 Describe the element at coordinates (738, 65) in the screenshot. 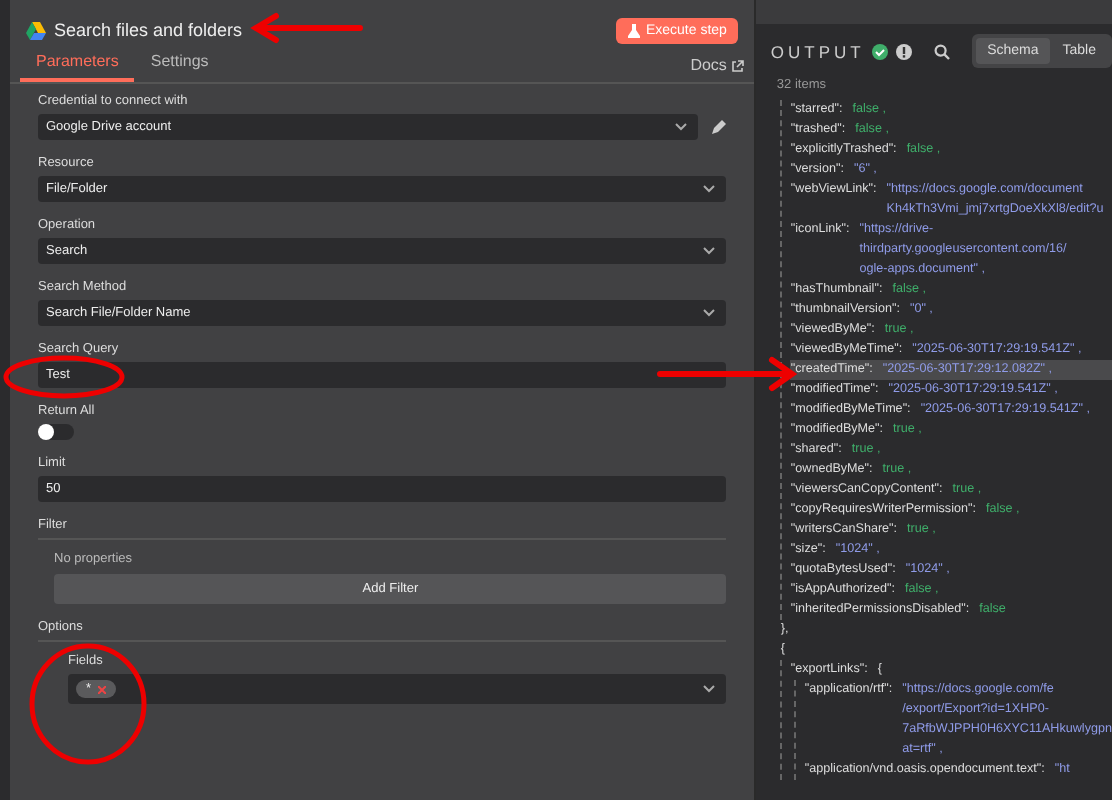

I see `external-link-icon` at that location.